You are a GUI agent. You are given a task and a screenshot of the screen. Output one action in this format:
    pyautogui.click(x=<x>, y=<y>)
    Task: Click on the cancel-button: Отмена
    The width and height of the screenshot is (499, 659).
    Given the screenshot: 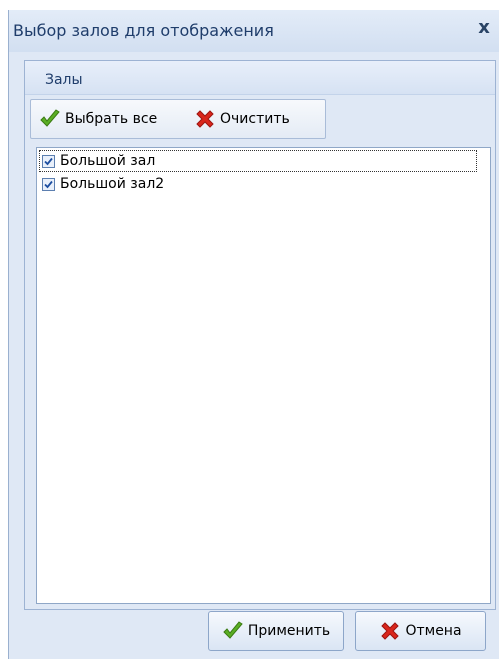 What is the action you would take?
    pyautogui.click(x=420, y=631)
    